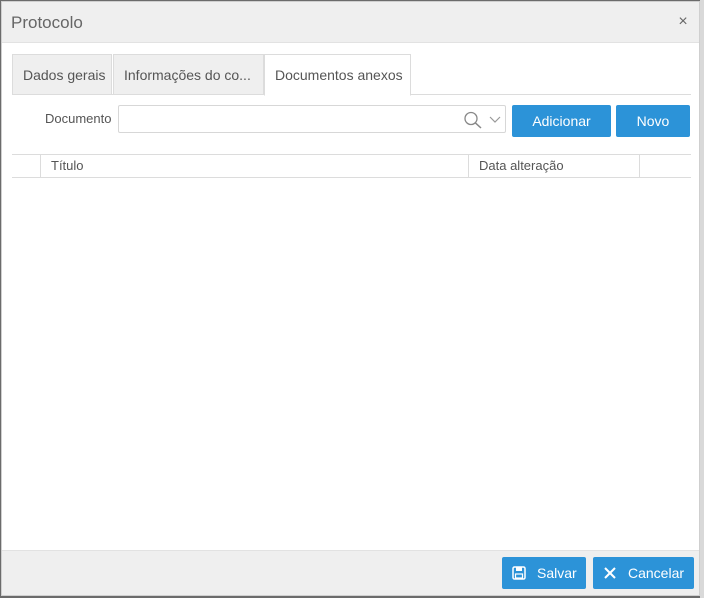  What do you see at coordinates (495, 119) in the screenshot?
I see `chevron-down-icon` at bounding box center [495, 119].